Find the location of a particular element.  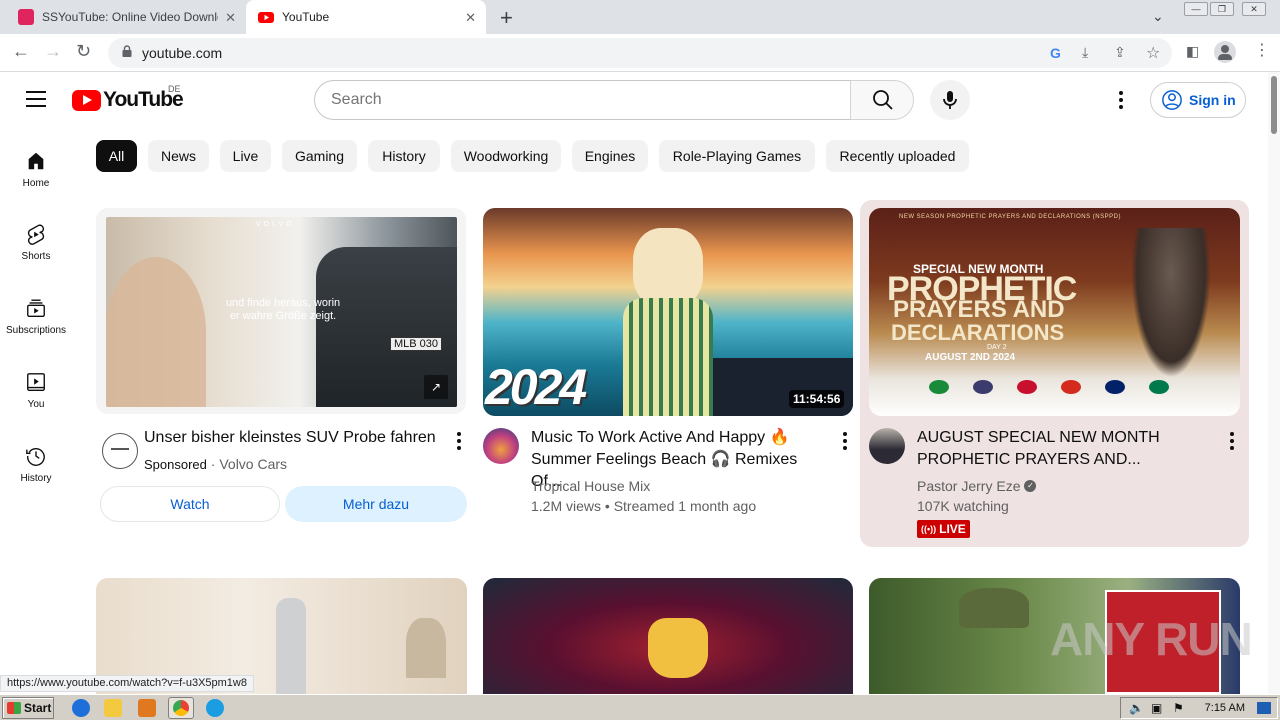

forward-arrow-icon: → is located at coordinates (53, 51).